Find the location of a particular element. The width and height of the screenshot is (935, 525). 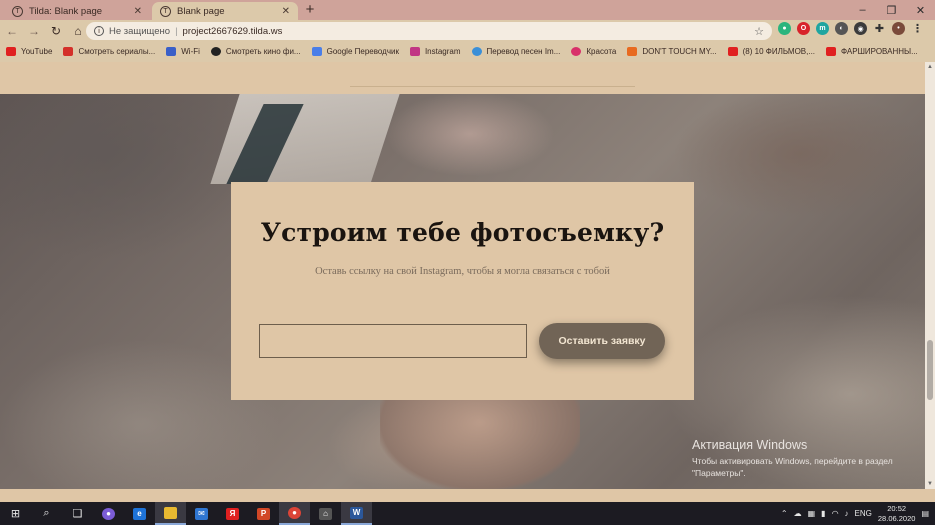

word-icon: W is located at coordinates (356, 513).